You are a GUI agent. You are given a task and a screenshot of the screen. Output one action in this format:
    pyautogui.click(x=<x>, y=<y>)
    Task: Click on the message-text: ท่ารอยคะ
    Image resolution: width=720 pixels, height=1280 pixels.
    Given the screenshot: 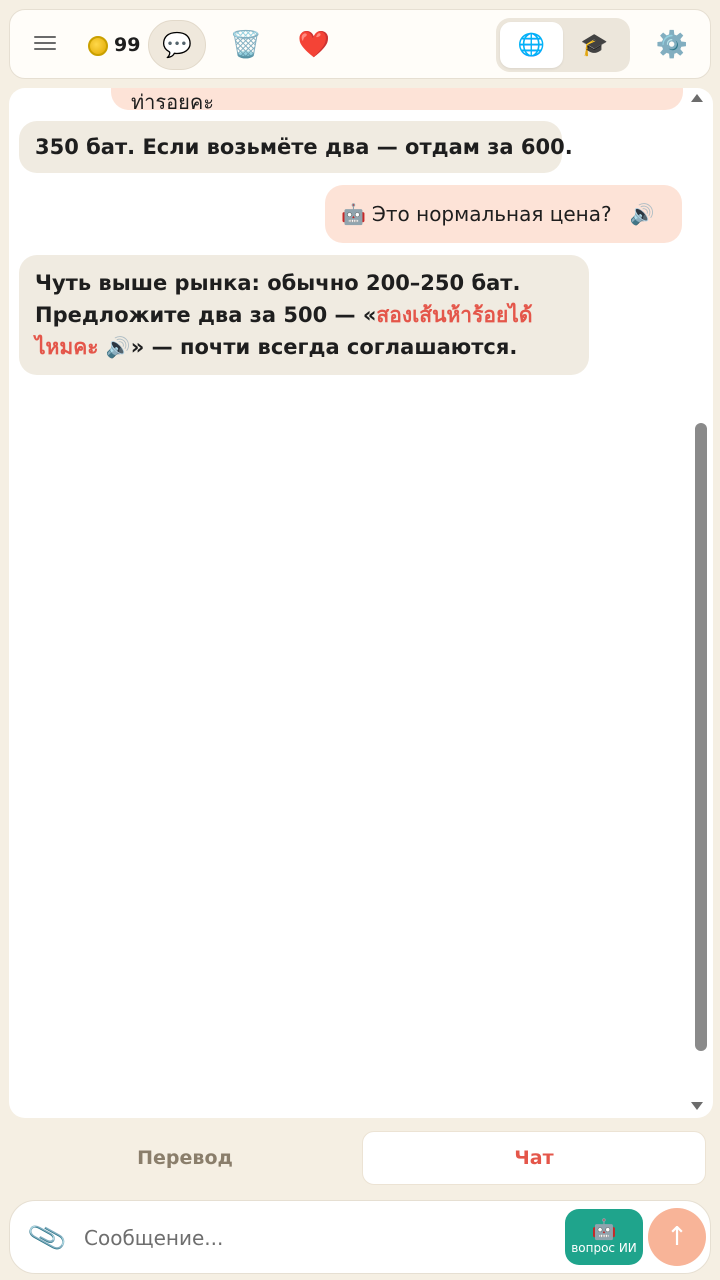 What is the action you would take?
    pyautogui.click(x=173, y=100)
    